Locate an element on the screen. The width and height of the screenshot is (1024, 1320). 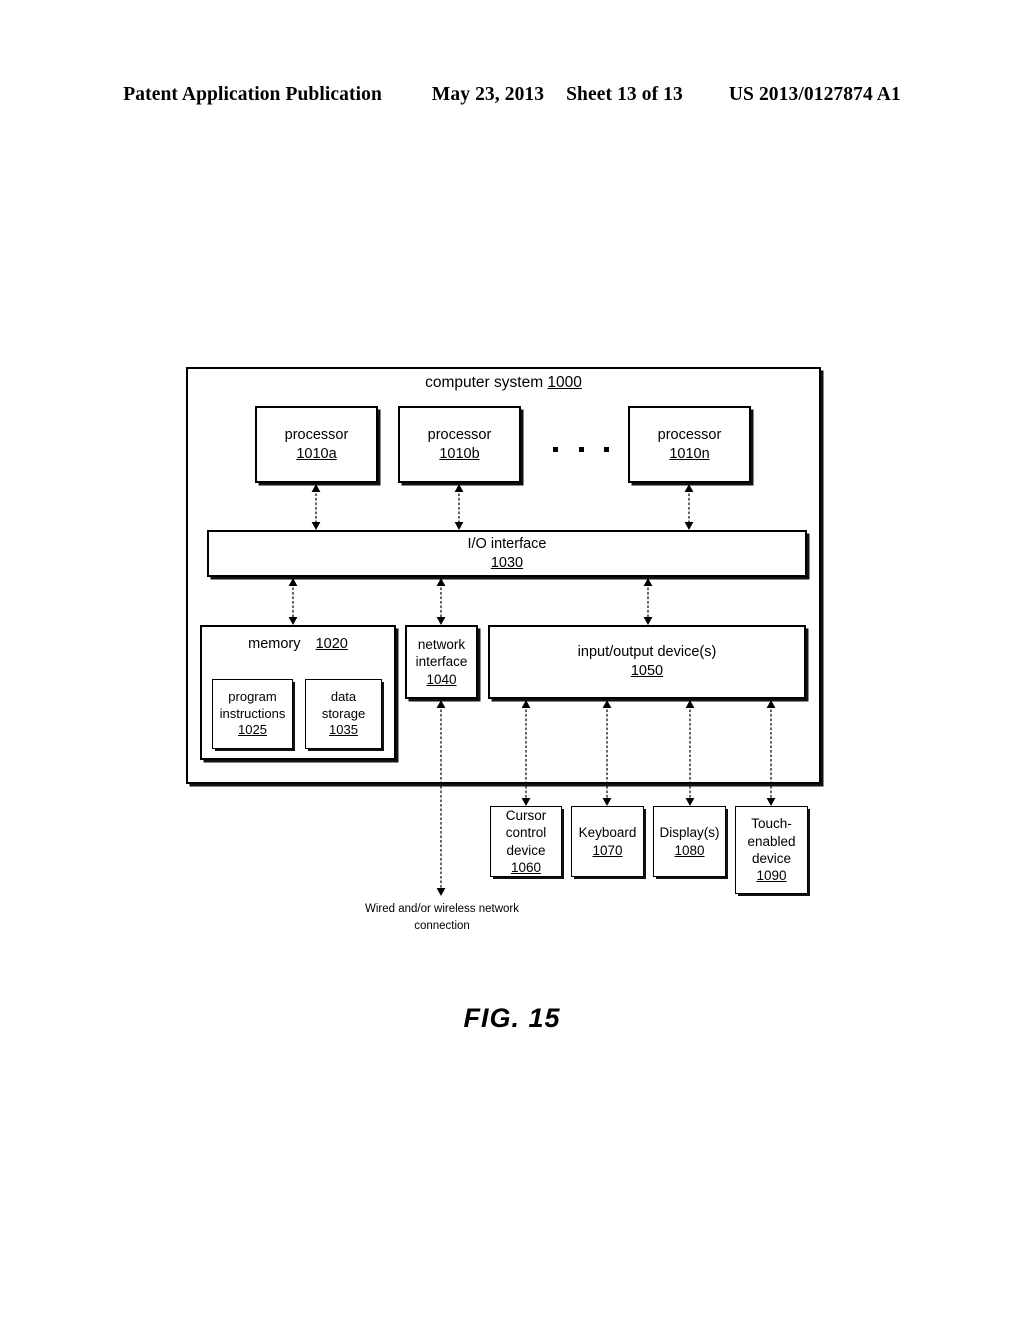
arrow-io-devices-to-display is located at coordinates (690, 753).